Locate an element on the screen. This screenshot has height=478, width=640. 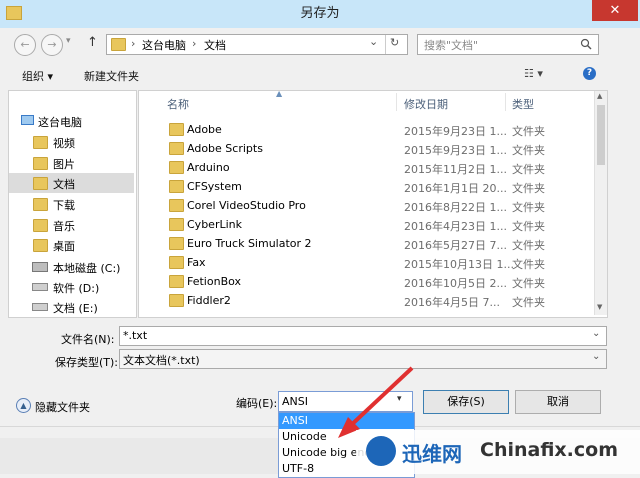
address-bar: › 这台电脑 › 文档 ⌄ ↻ is located at coordinates (257, 44).